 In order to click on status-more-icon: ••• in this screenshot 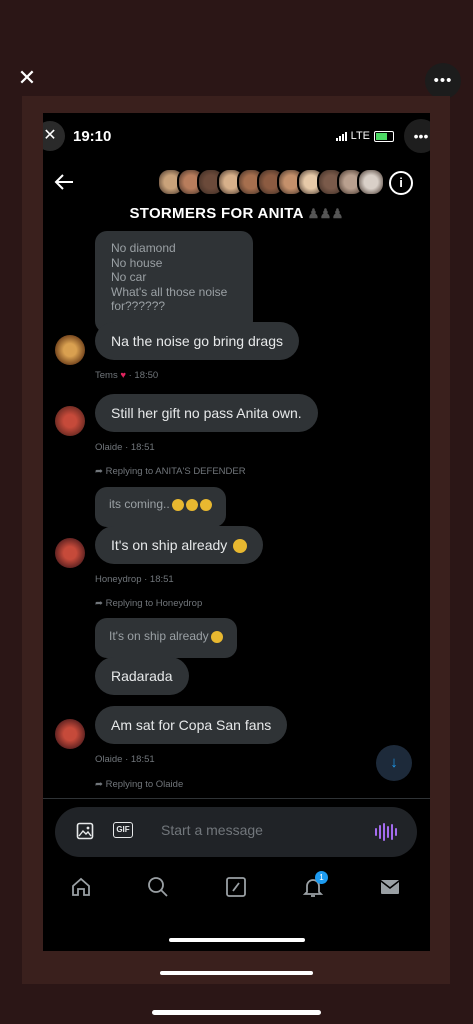, I will do `click(417, 136)`.